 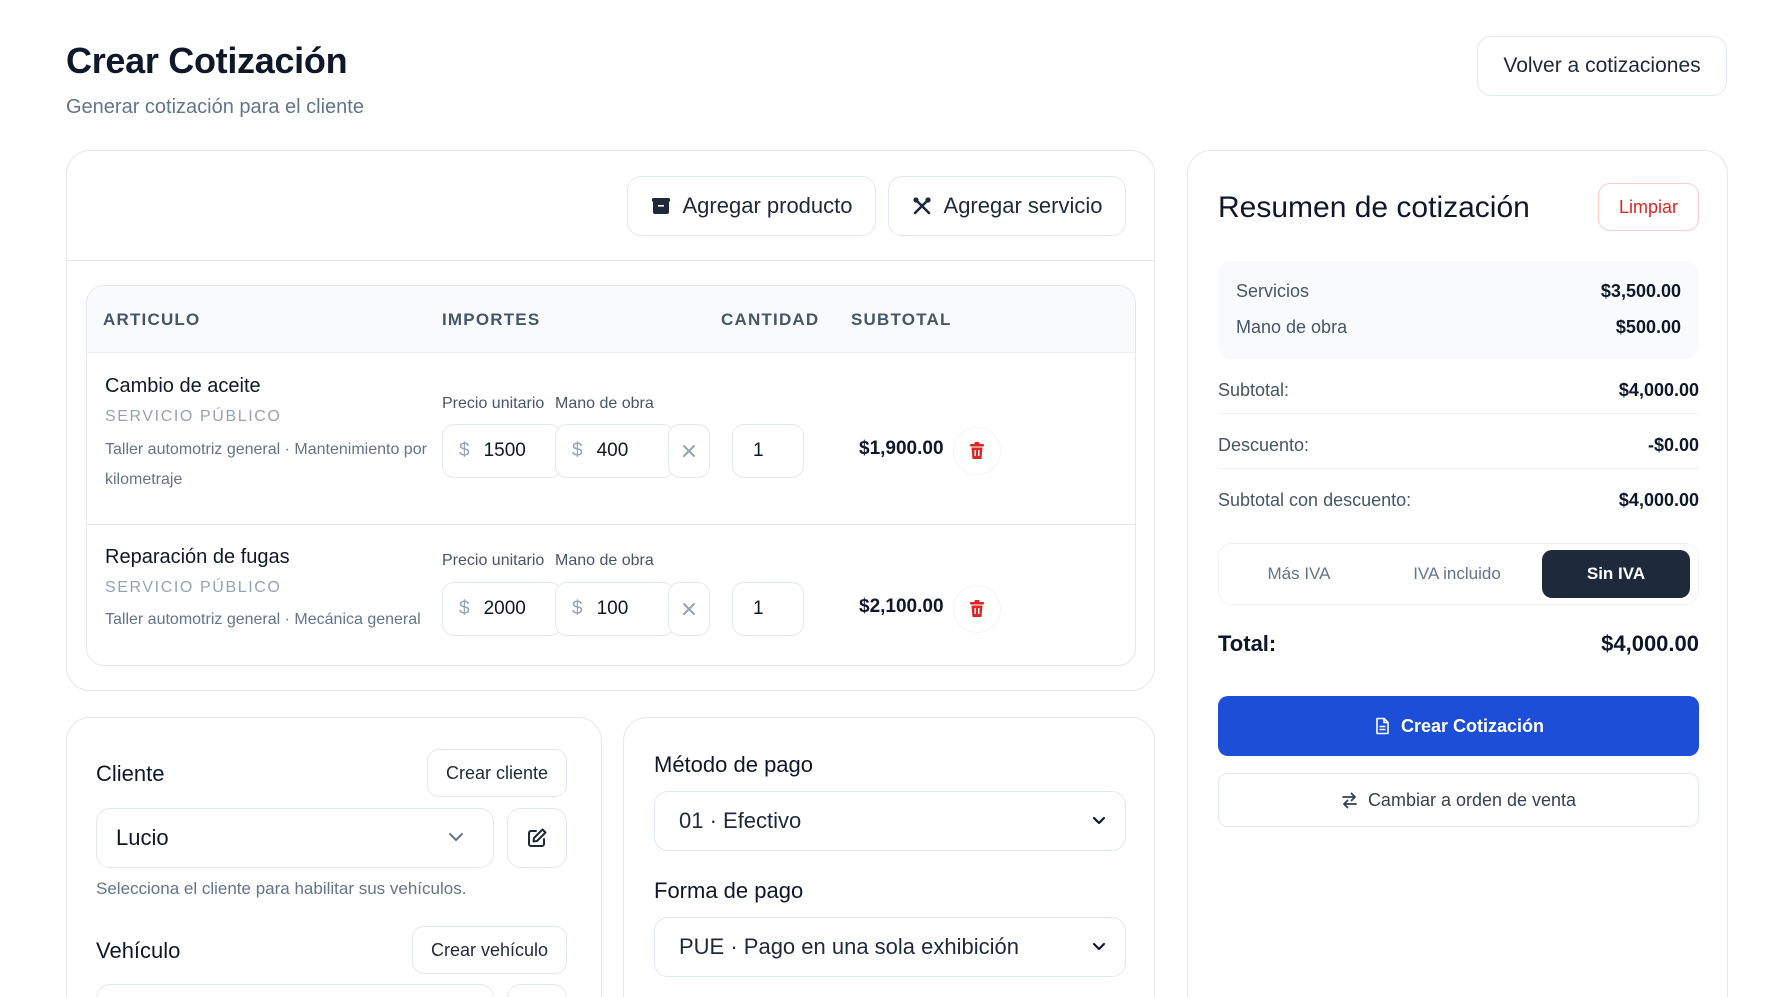 I want to click on payment-method-title: Método de pago, so click(x=734, y=764).